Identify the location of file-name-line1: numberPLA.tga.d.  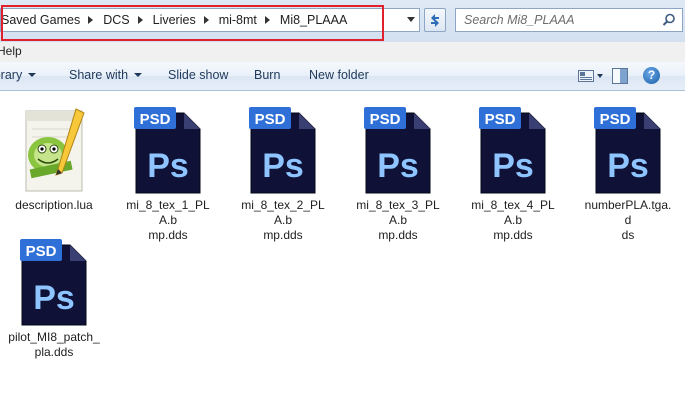
(628, 212).